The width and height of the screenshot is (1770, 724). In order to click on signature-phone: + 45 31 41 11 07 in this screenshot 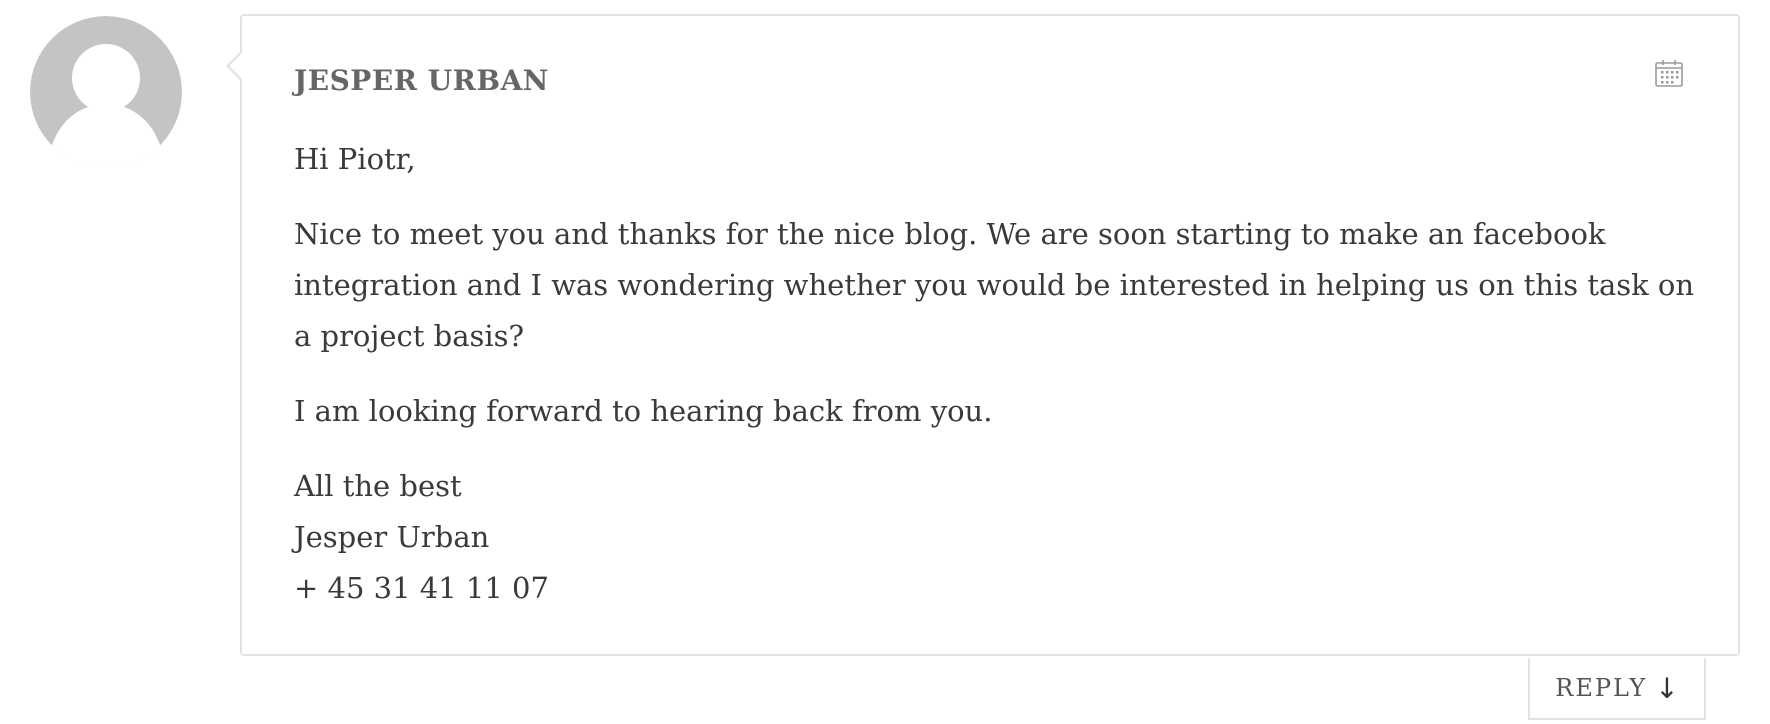, I will do `click(421, 588)`.